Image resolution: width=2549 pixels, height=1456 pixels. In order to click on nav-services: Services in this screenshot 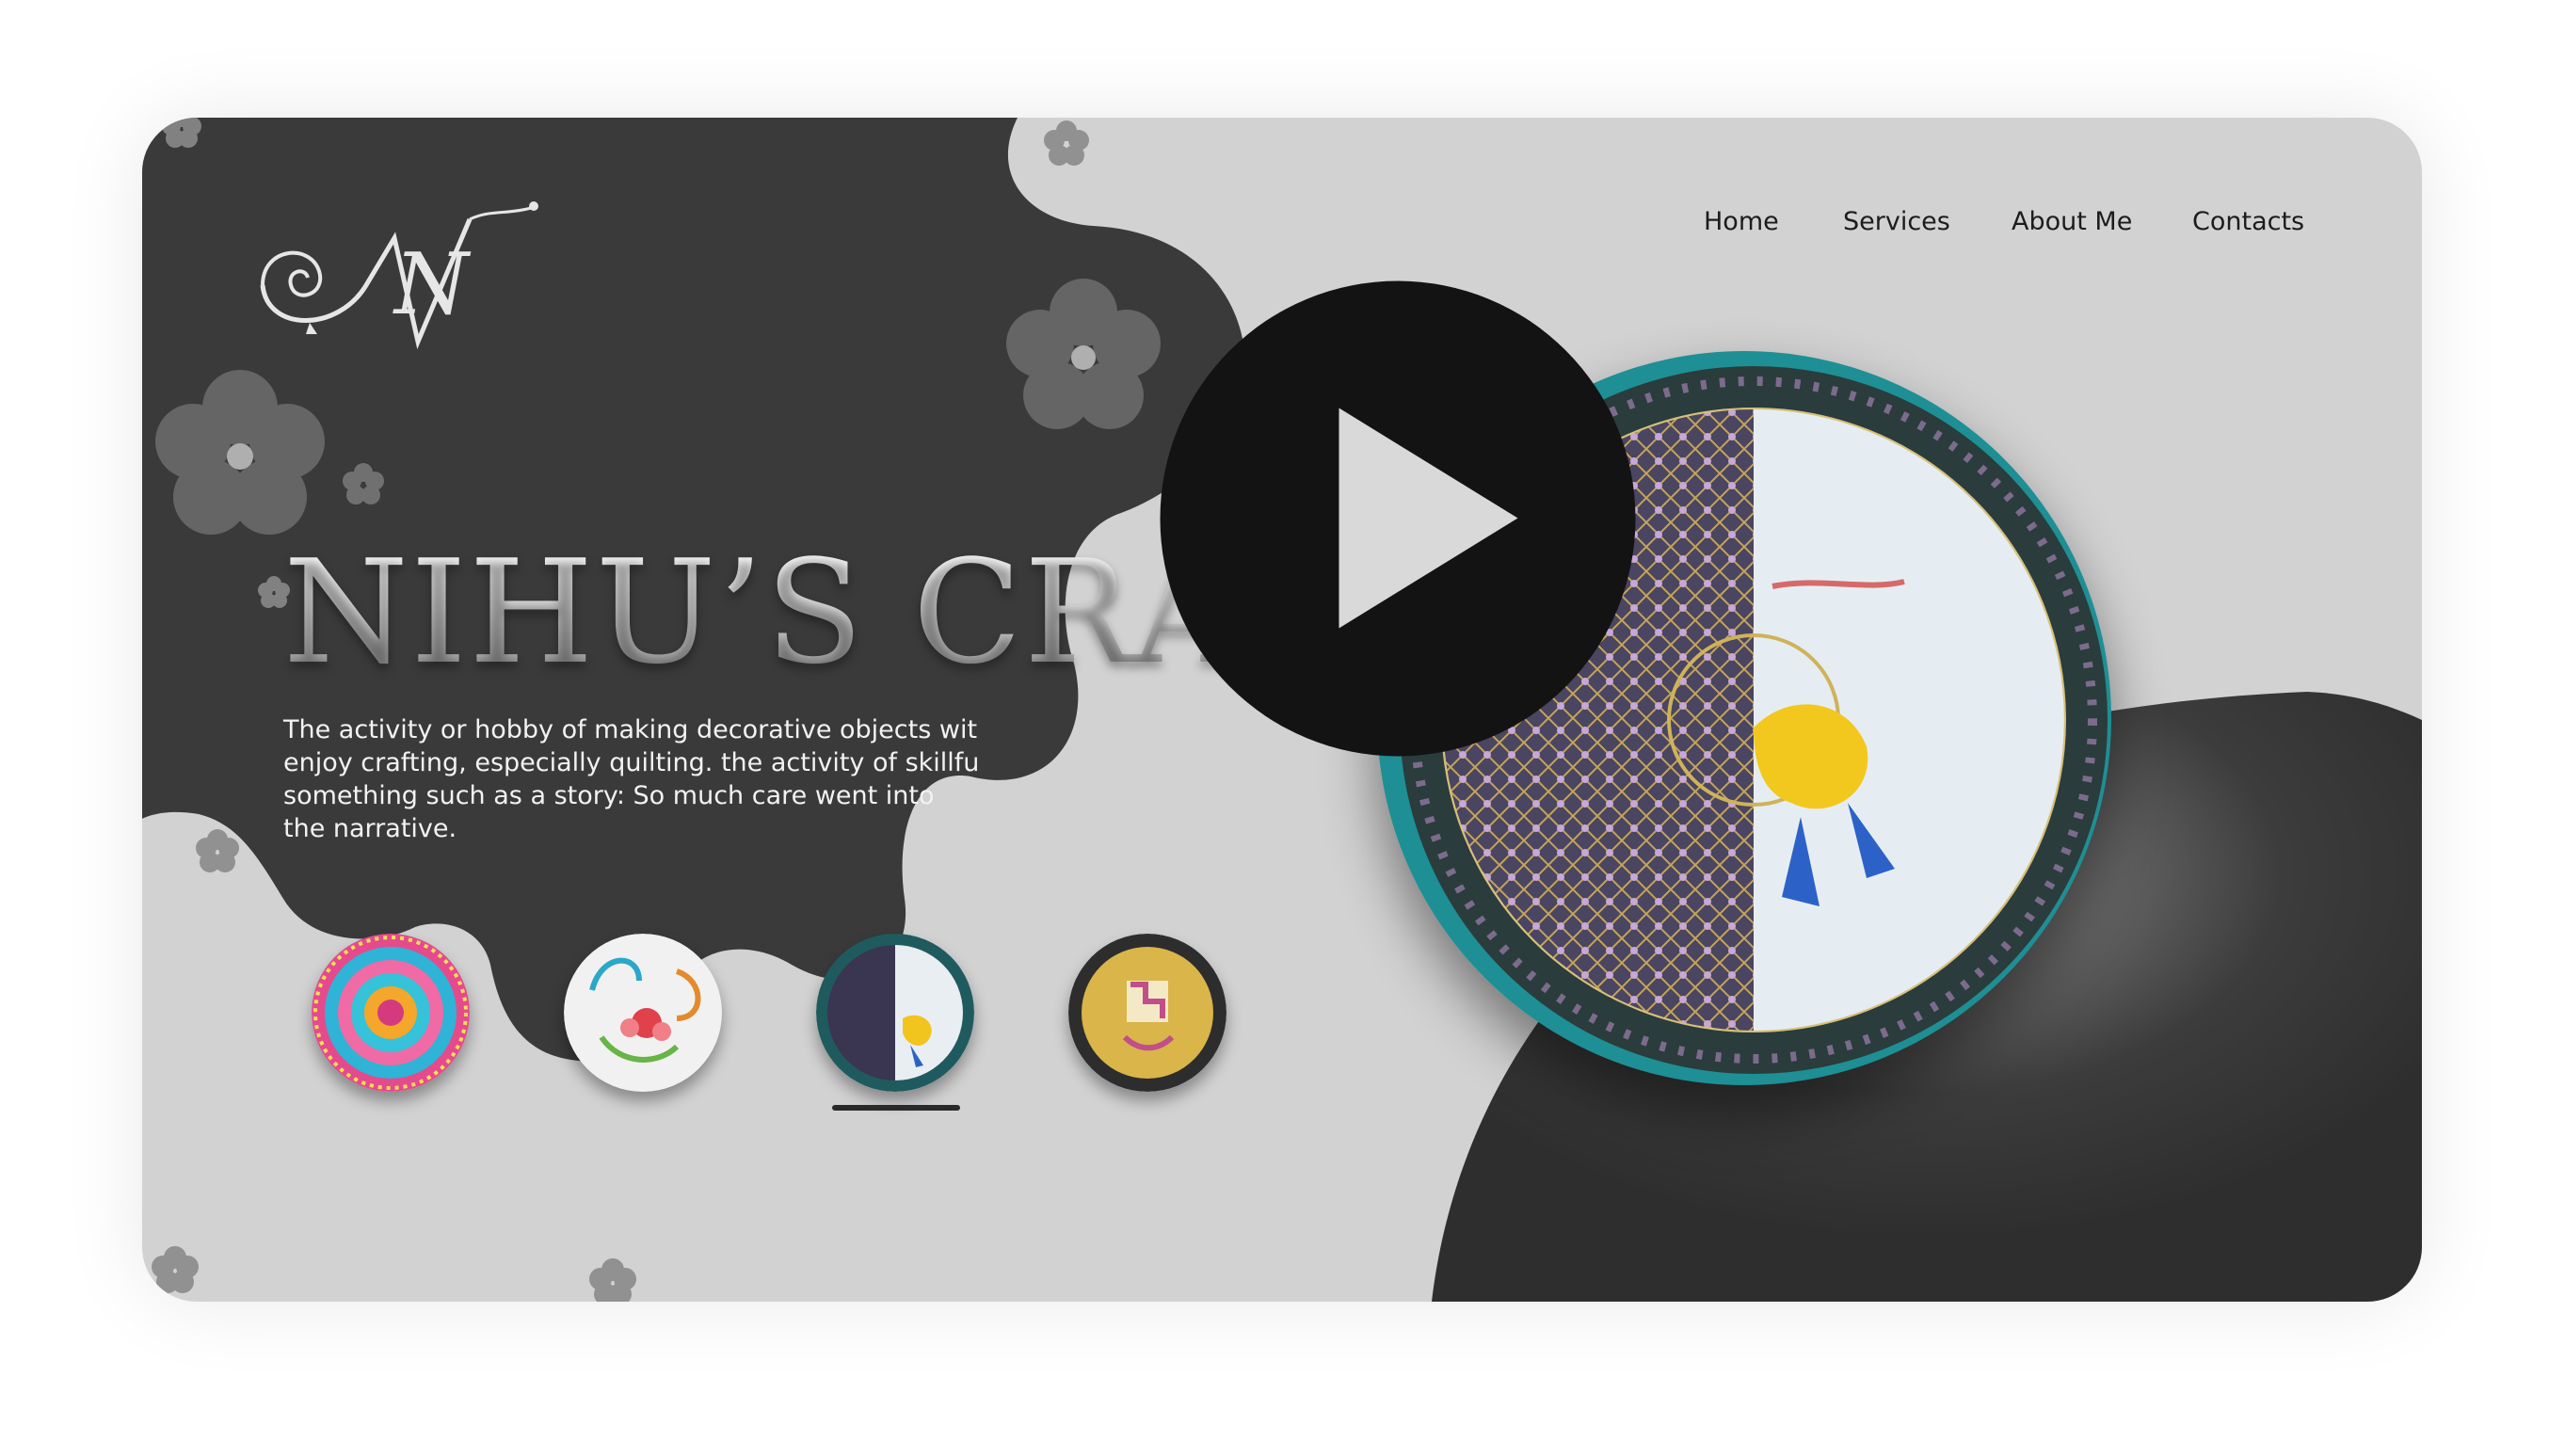, I will do `click(1896, 221)`.